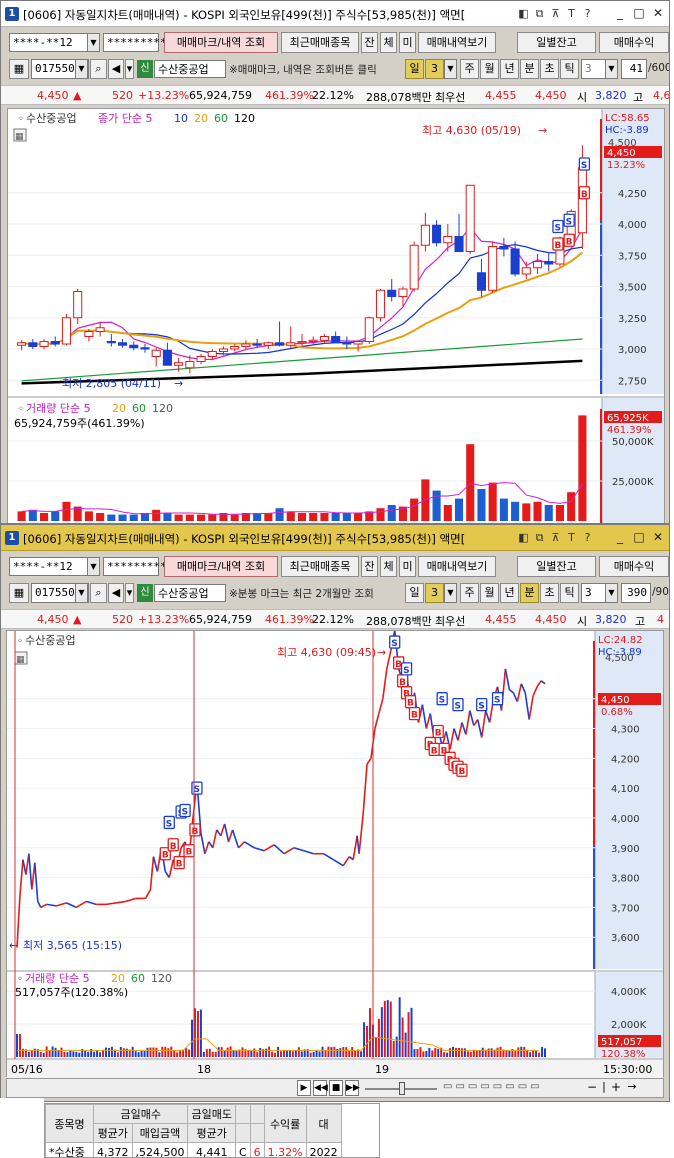 Image resolution: width=674 pixels, height=1158 pixels. What do you see at coordinates (632, 1088) in the screenshot?
I see `scroll-end-icon: →` at bounding box center [632, 1088].